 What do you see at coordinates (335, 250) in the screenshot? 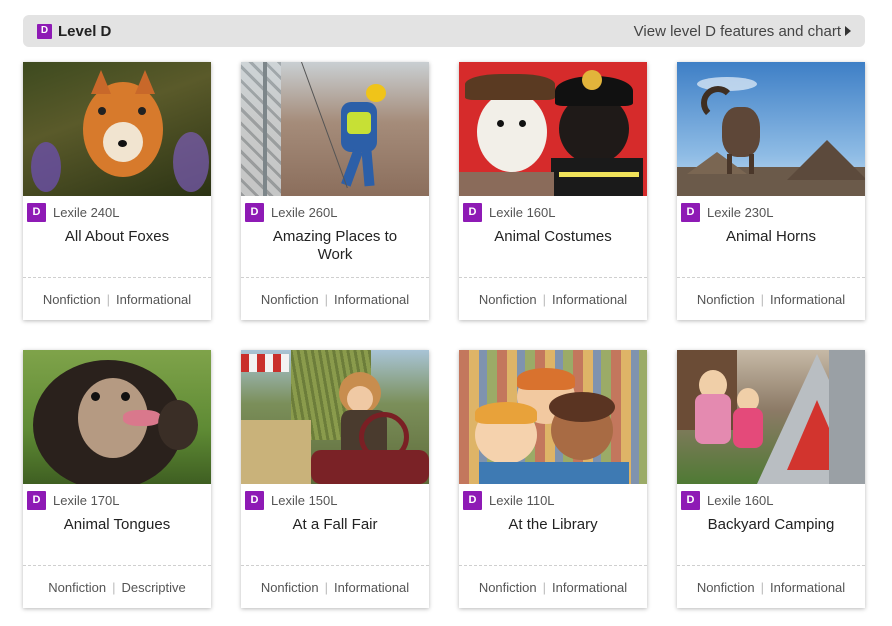
I see `book-title: Amazing Places to Work` at bounding box center [335, 250].